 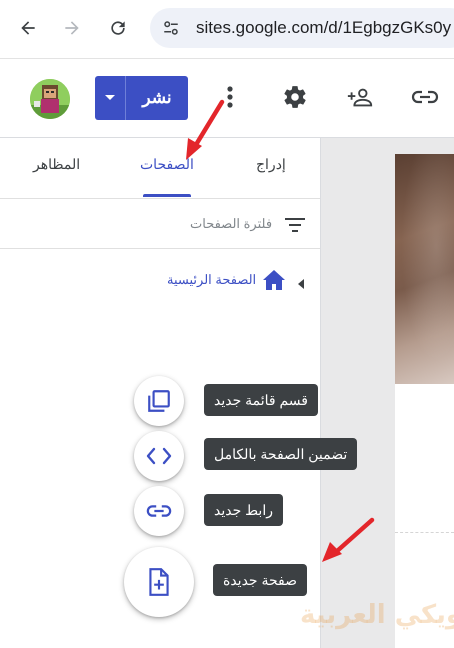 I want to click on site-info-icon, so click(x=171, y=30).